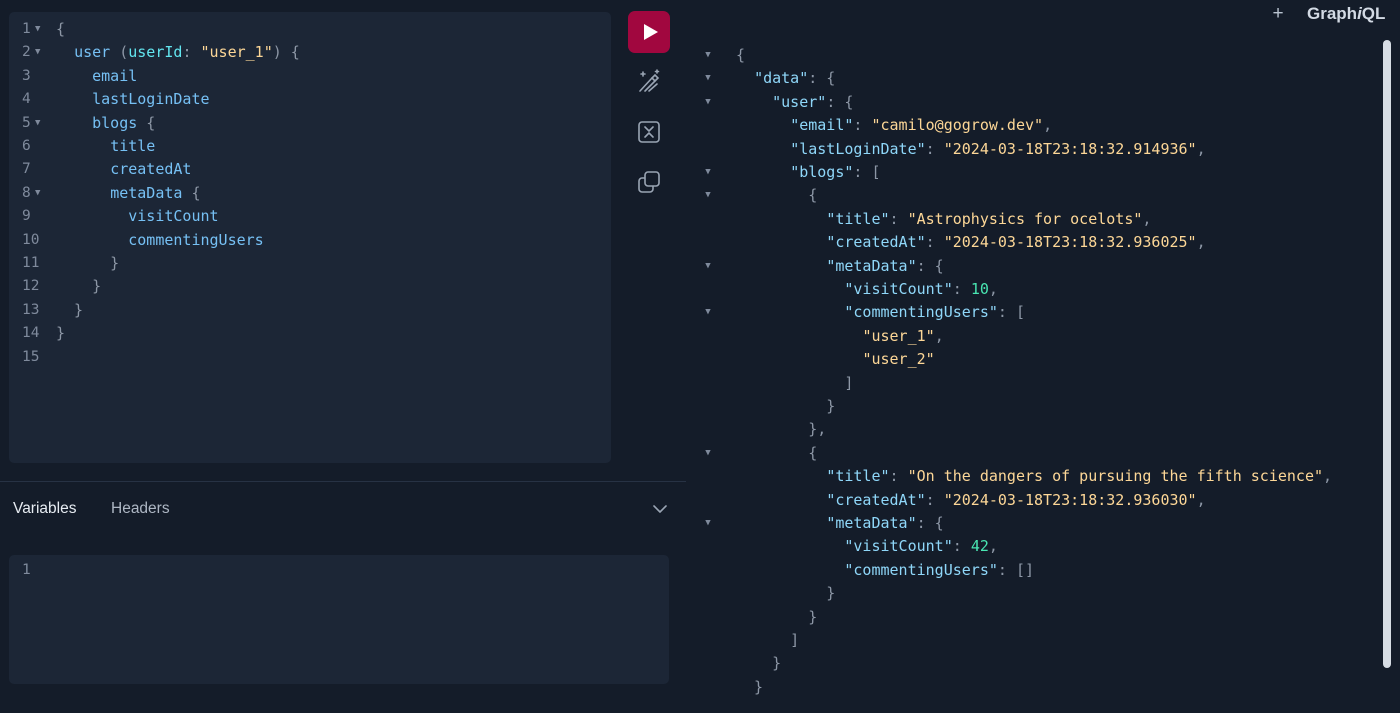  I want to click on code-line: {, so click(60, 29).